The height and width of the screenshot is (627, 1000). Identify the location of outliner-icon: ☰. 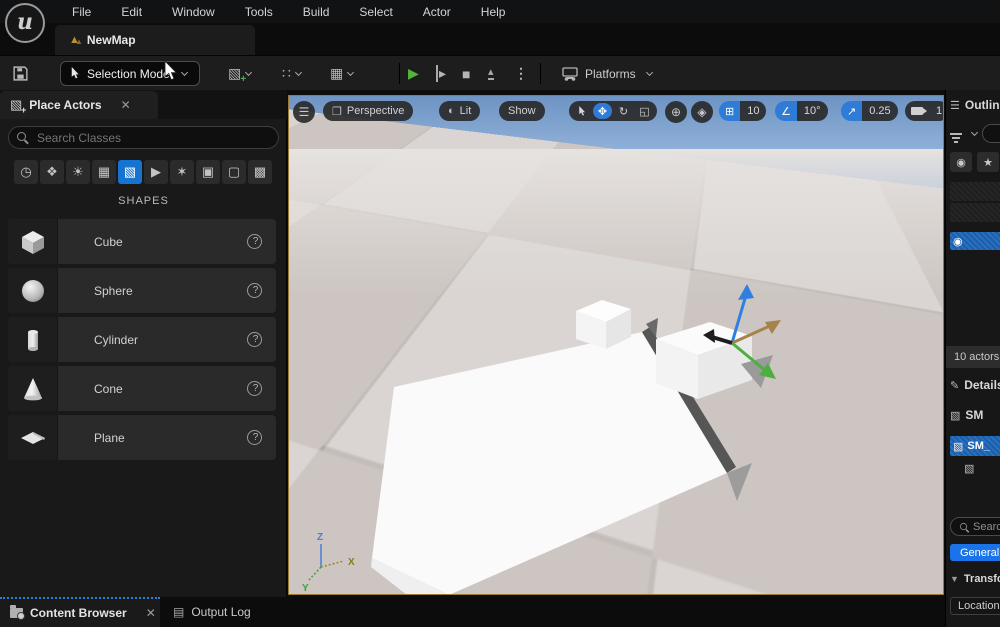
(955, 105).